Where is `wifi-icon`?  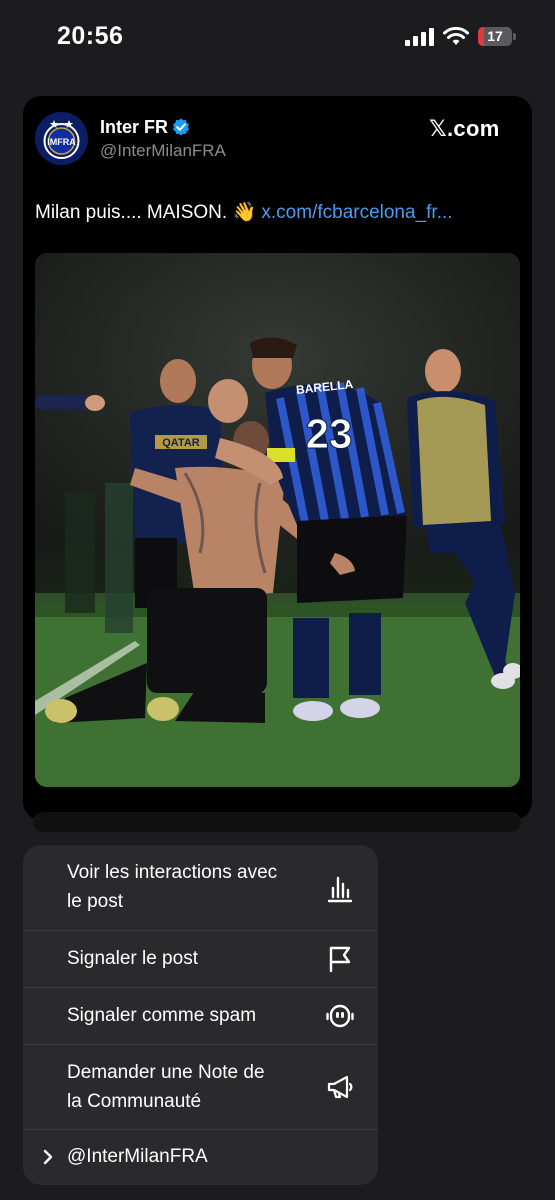 wifi-icon is located at coordinates (456, 35).